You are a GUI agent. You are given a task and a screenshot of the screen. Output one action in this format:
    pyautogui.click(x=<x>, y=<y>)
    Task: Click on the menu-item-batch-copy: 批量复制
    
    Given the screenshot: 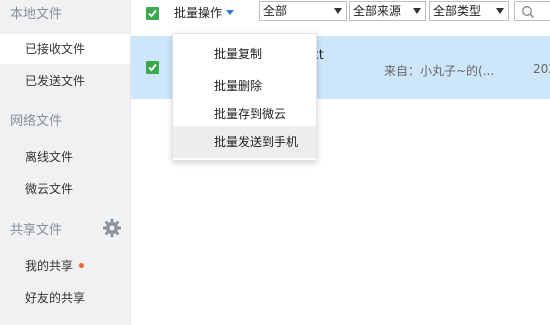 What is the action you would take?
    pyautogui.click(x=244, y=54)
    